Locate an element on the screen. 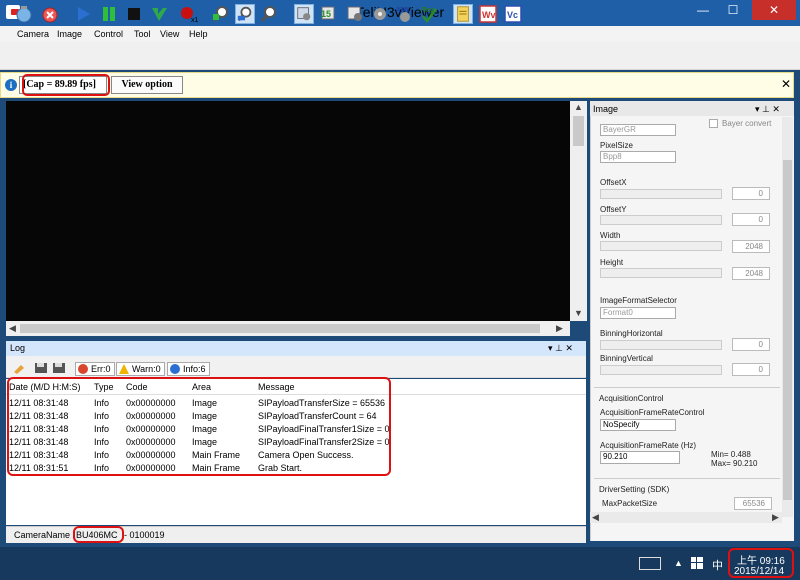 Image resolution: width=800 pixels, height=580 pixels. vc-icon: Vc is located at coordinates (513, 14).